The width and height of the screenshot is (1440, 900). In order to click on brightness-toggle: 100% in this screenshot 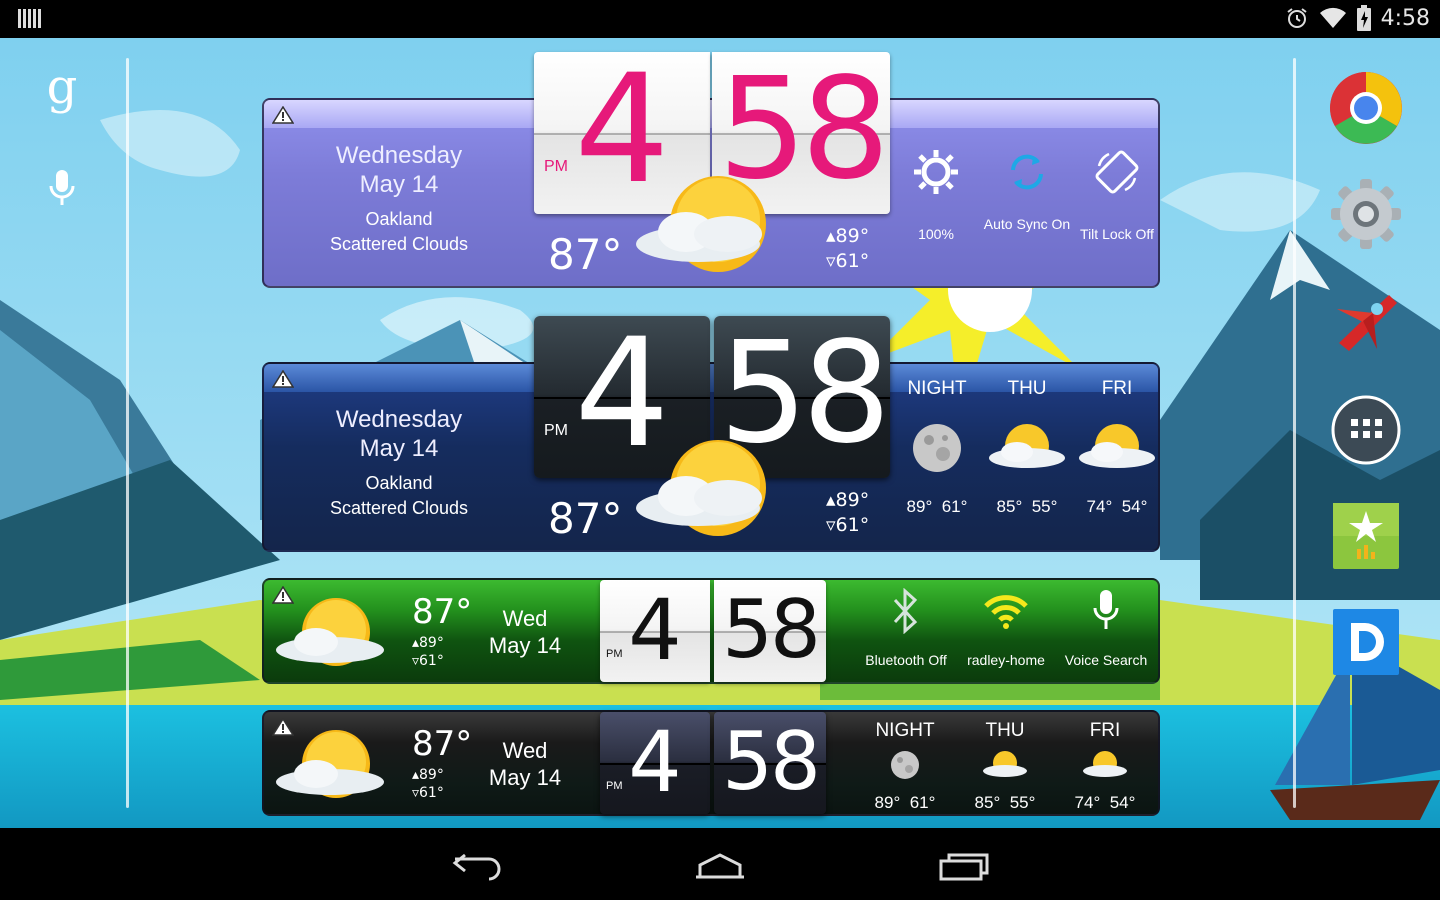, I will do `click(936, 195)`.